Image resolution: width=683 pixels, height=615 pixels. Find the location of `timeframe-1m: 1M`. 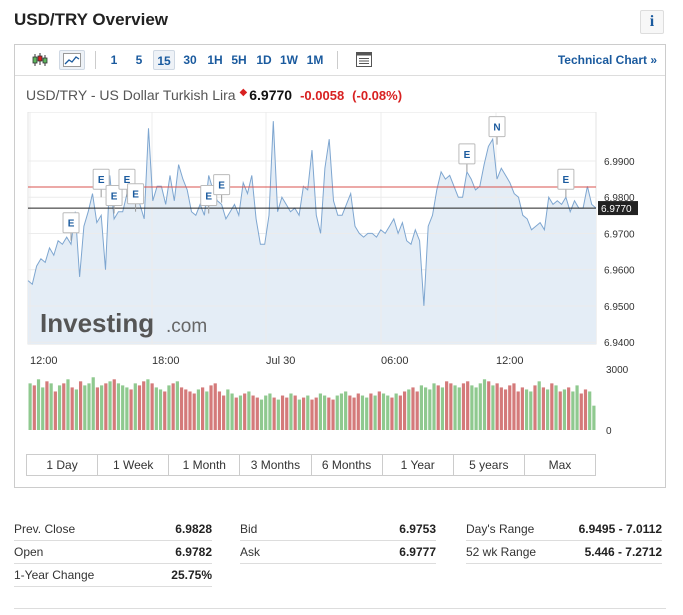

timeframe-1m: 1M is located at coordinates (315, 60).